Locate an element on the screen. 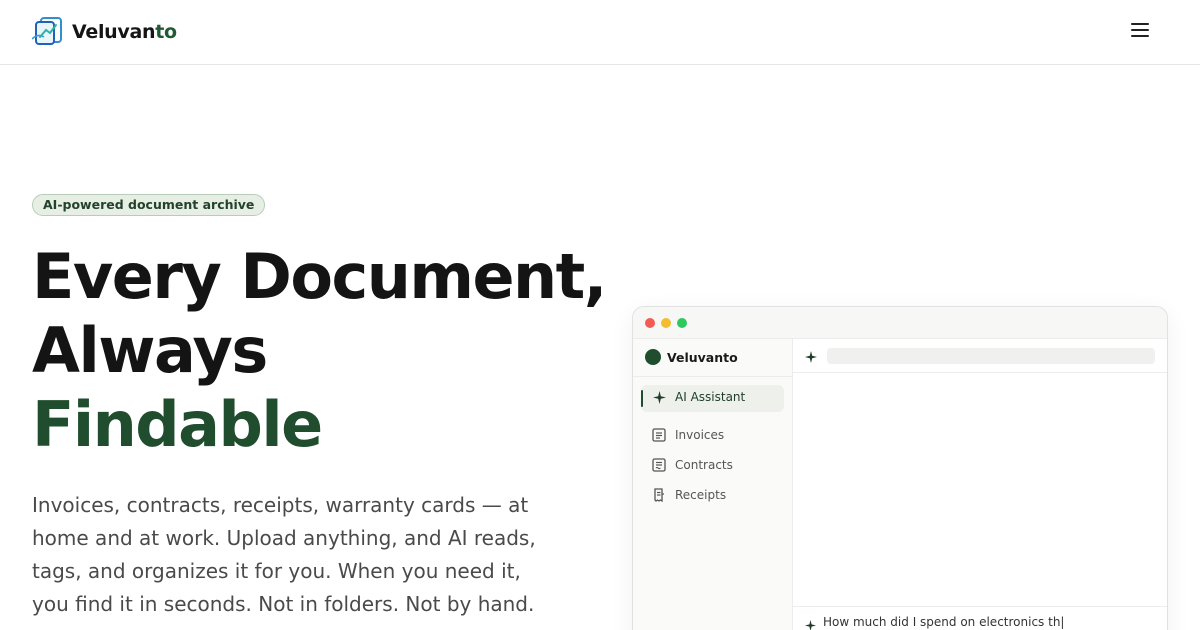 The height and width of the screenshot is (630, 1200). headline-line-3: Findable is located at coordinates (177, 424).